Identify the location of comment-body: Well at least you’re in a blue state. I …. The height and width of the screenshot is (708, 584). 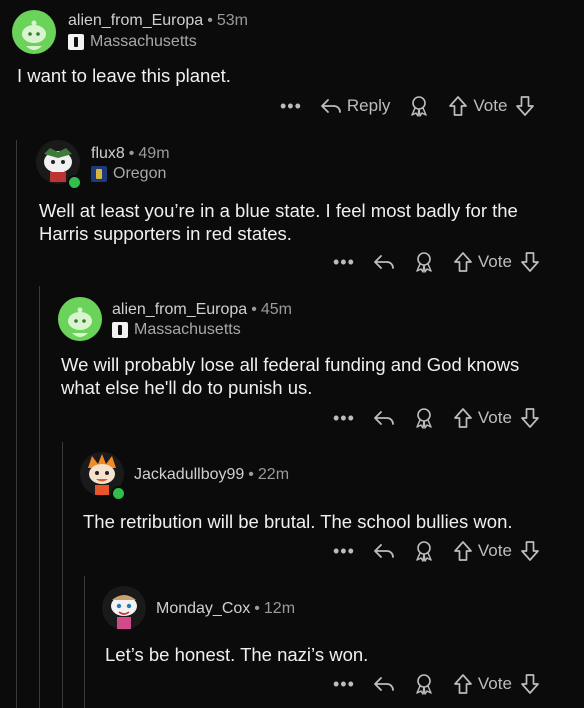
(278, 222).